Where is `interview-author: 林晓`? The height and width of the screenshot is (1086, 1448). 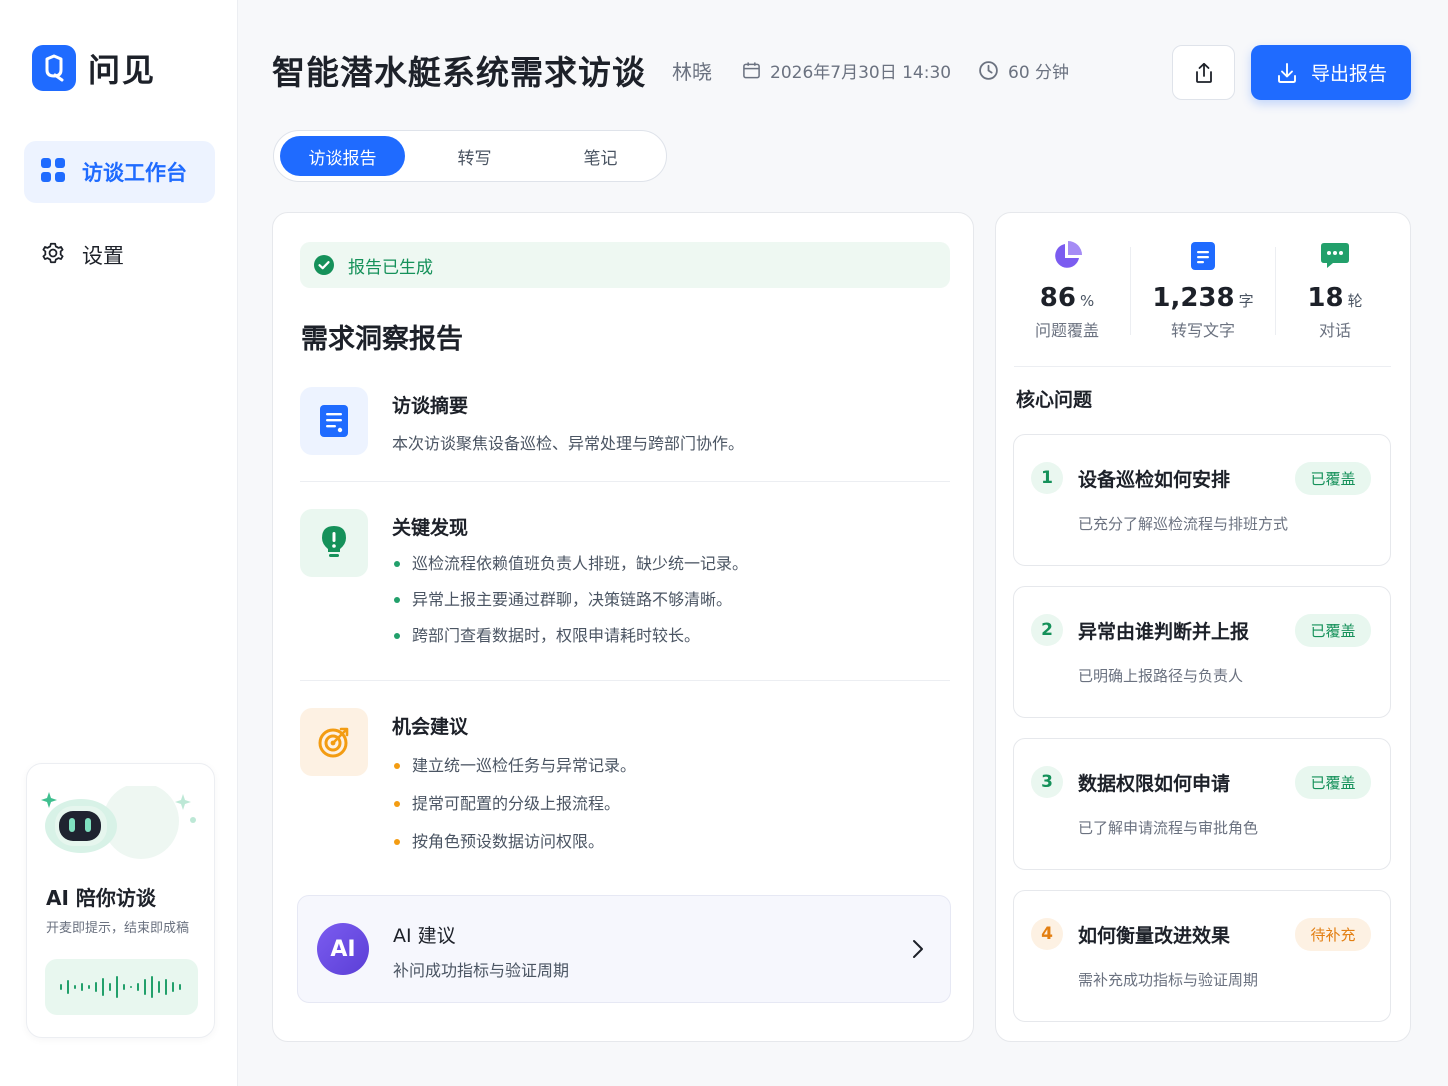
interview-author: 林晓 is located at coordinates (692, 70).